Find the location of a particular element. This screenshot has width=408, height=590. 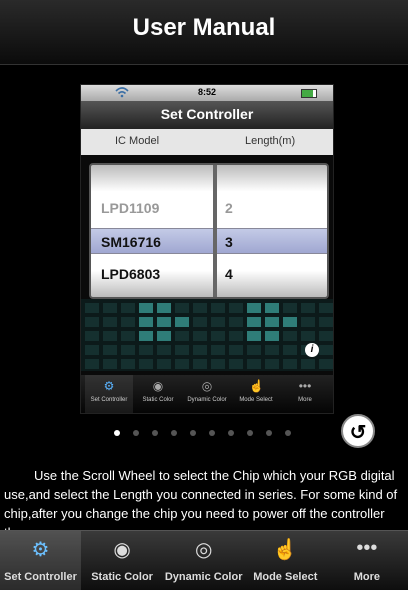

led-pattern-graphic is located at coordinates (207, 335).